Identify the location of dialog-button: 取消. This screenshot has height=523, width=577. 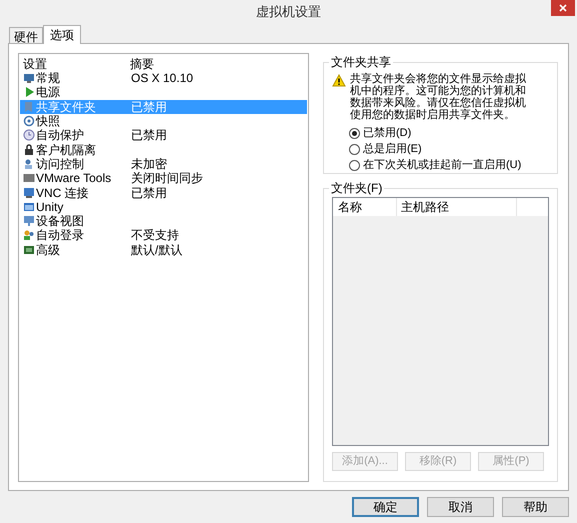
(460, 507).